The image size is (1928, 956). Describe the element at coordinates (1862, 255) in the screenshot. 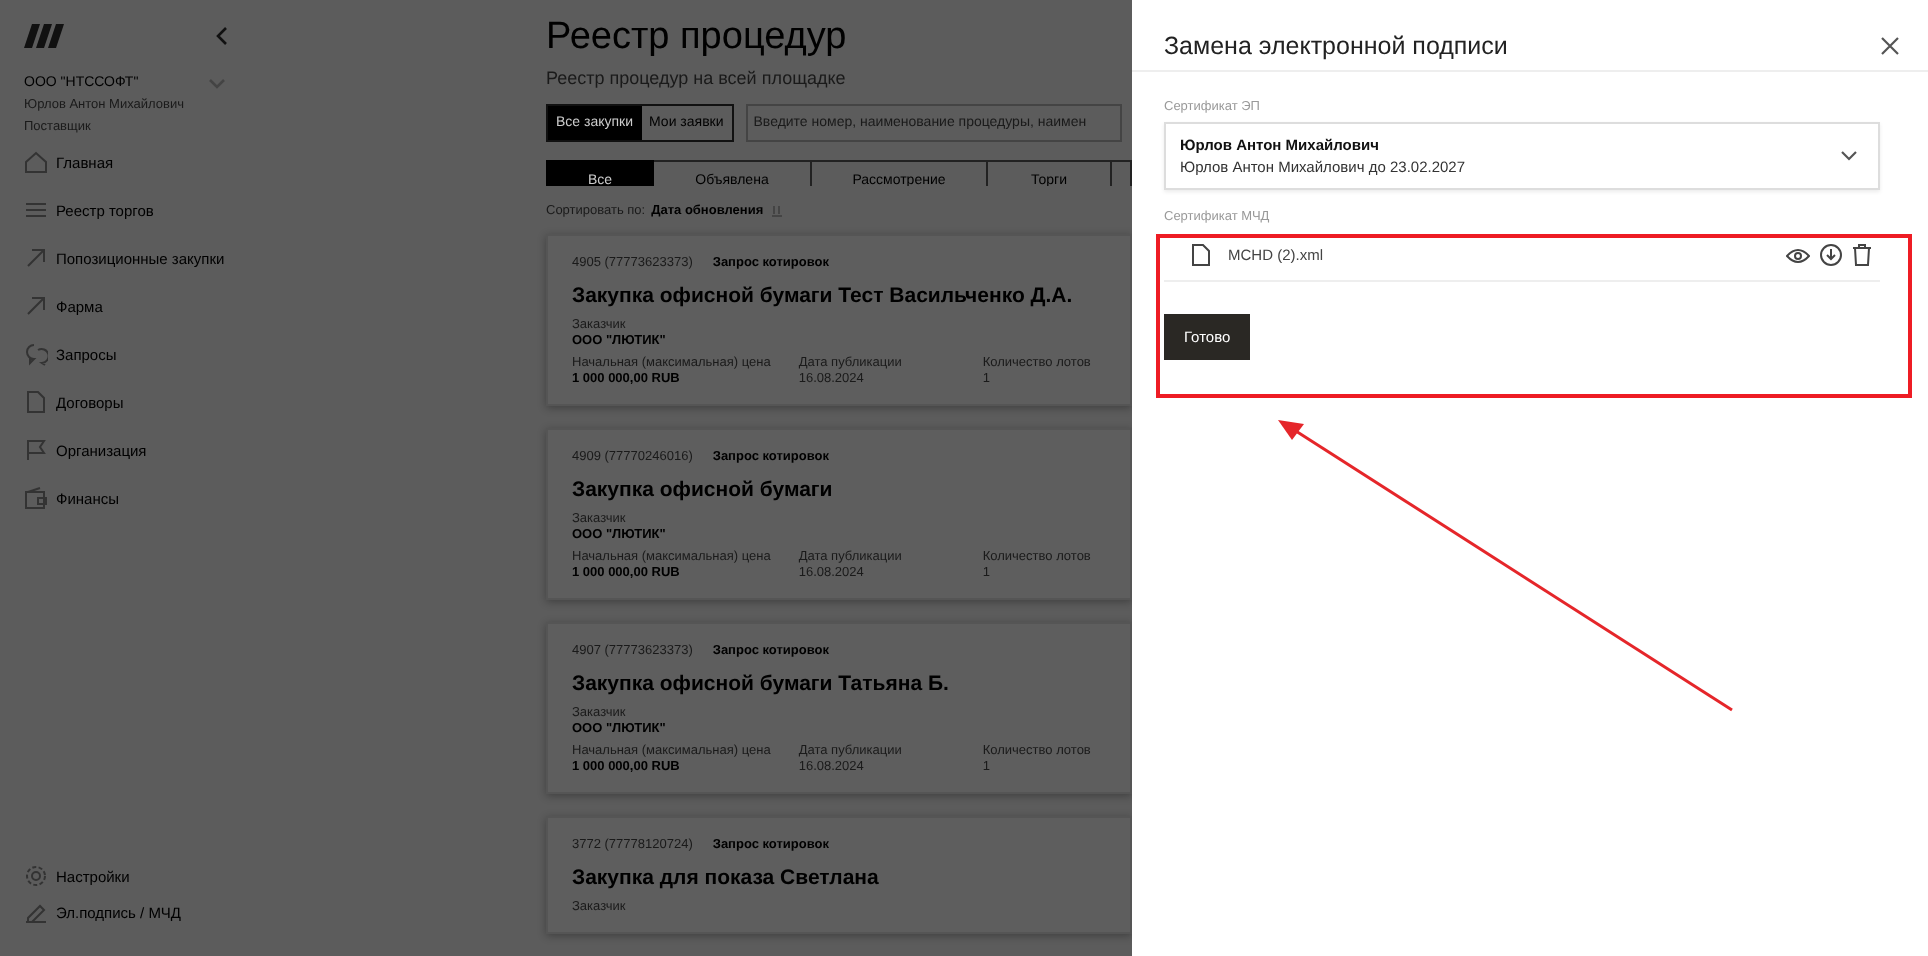

I see `trash-icon` at that location.